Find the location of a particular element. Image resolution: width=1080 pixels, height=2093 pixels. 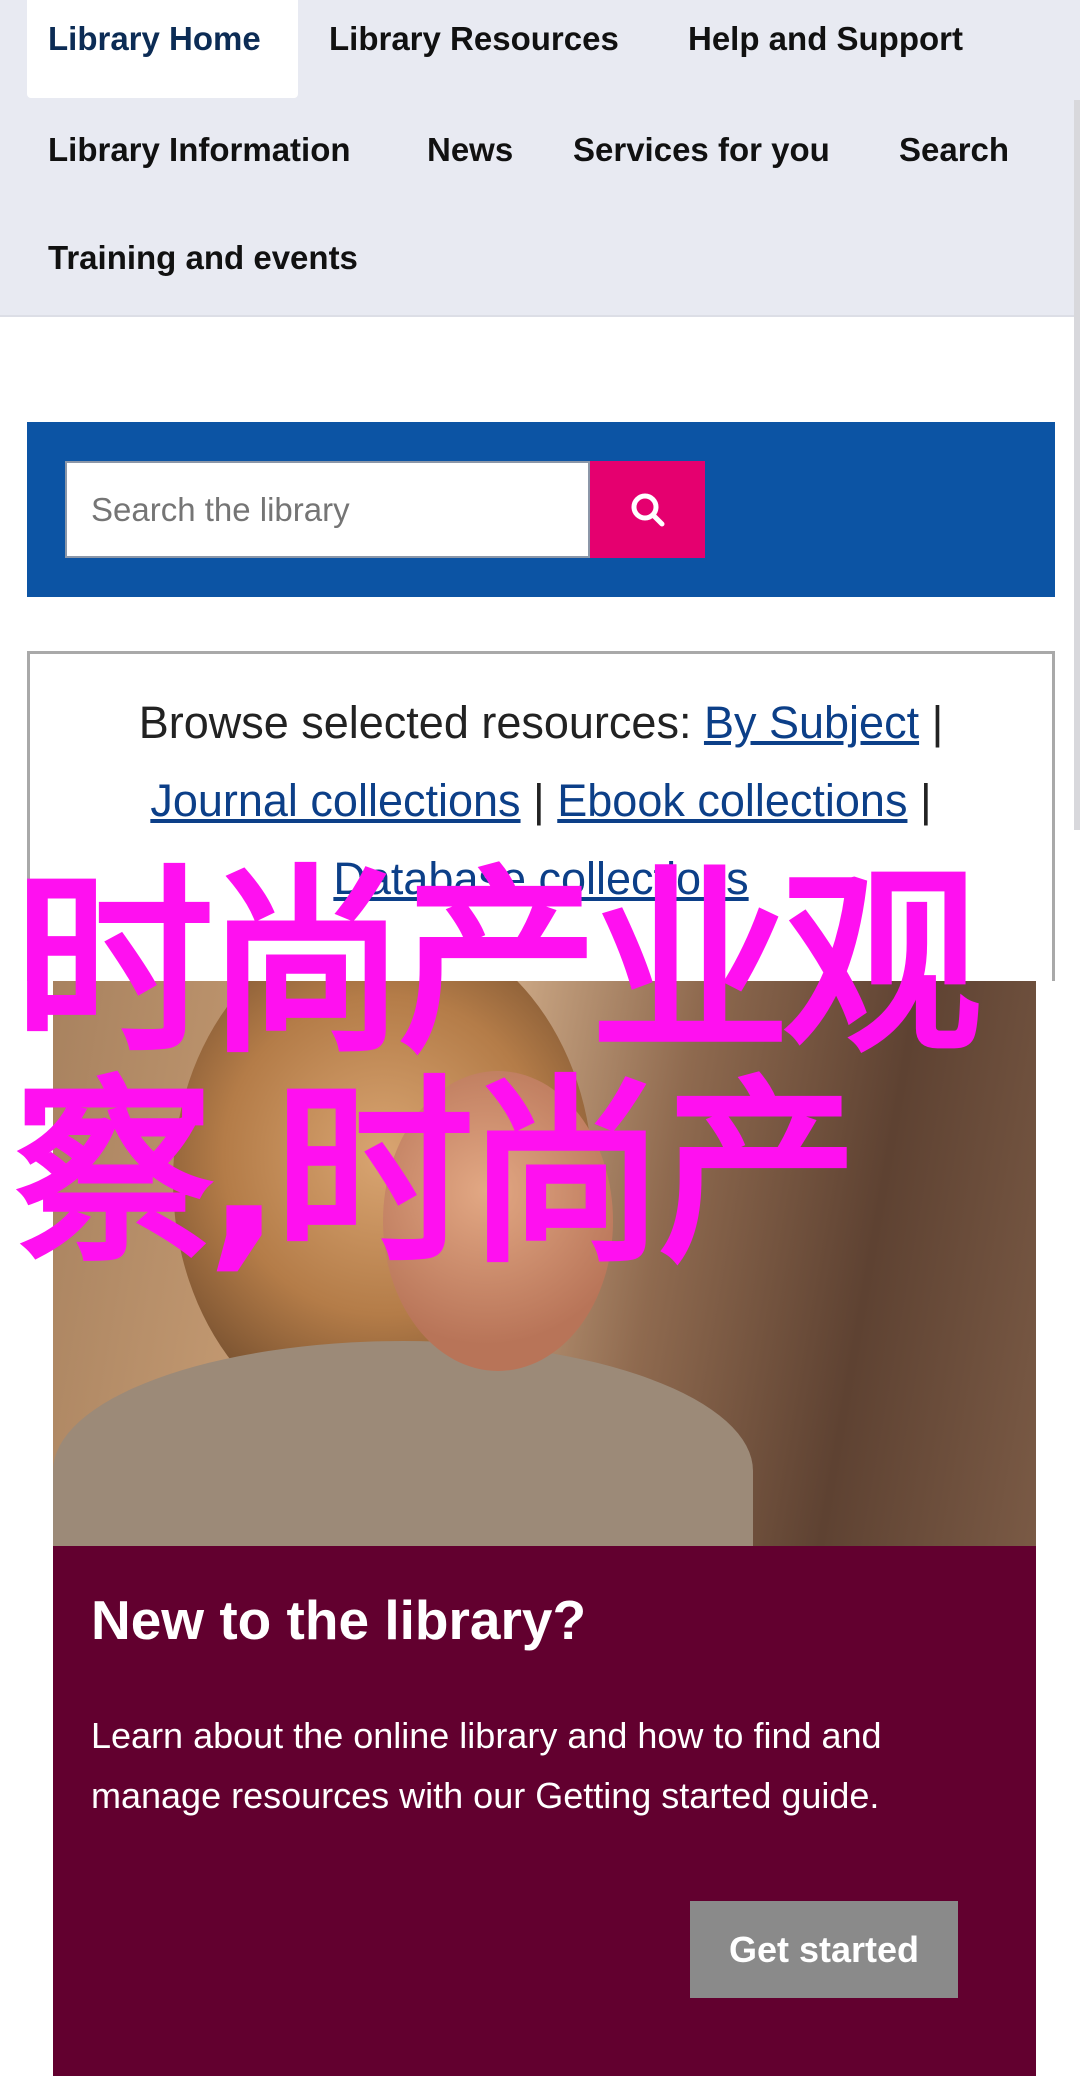

nav-library-home: Library Home is located at coordinates (154, 39).